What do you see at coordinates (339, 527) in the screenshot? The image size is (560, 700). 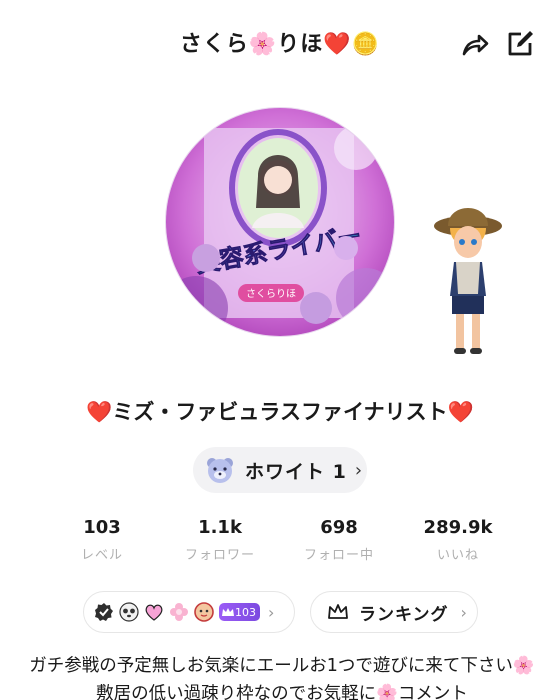 I see `stat-value: 698` at bounding box center [339, 527].